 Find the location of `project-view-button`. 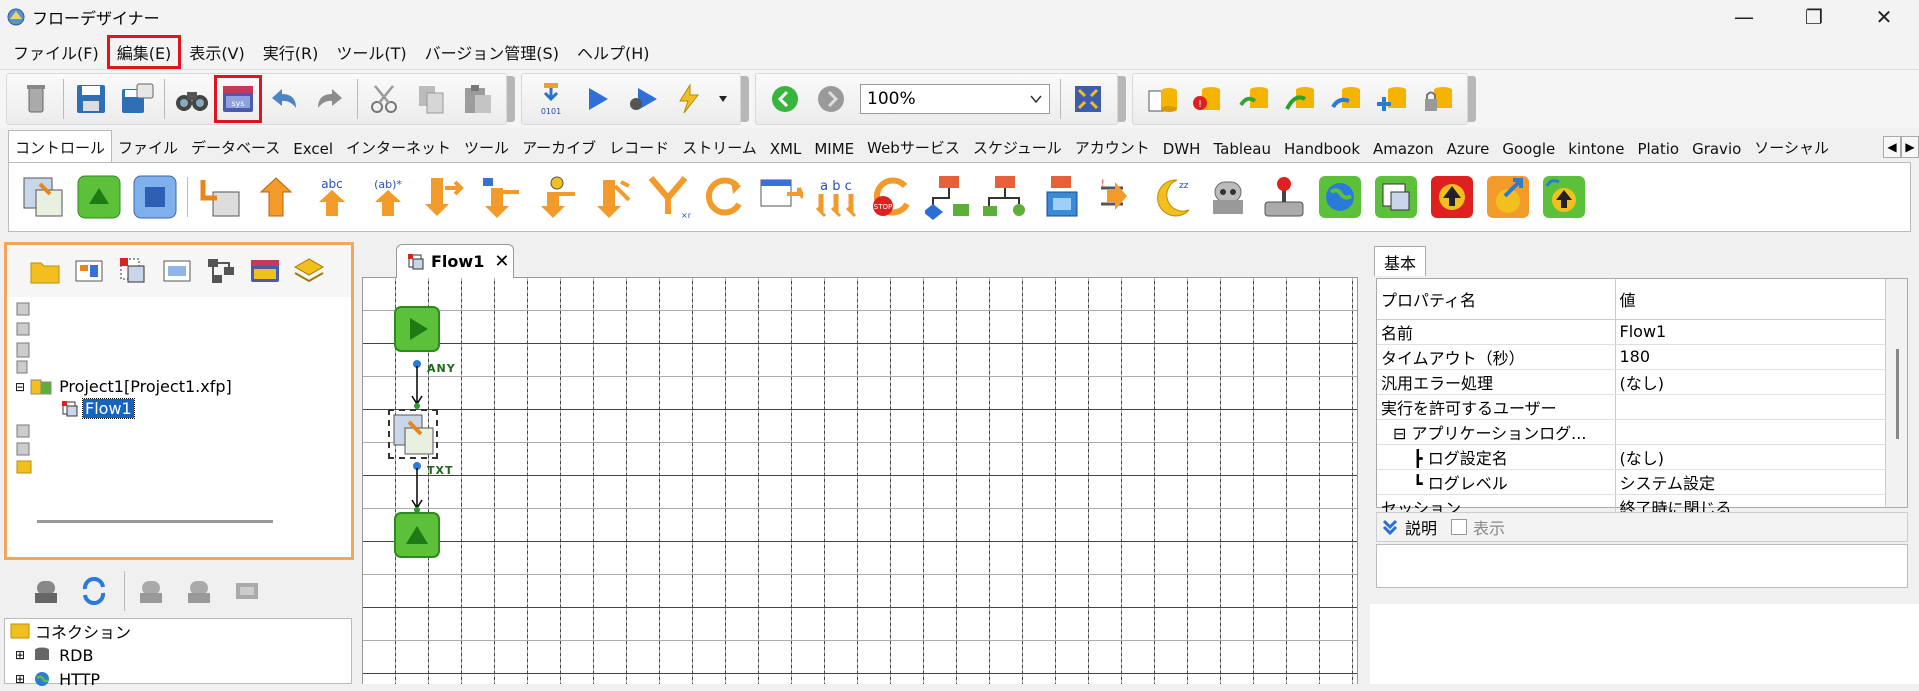

project-view-button is located at coordinates (89, 271).